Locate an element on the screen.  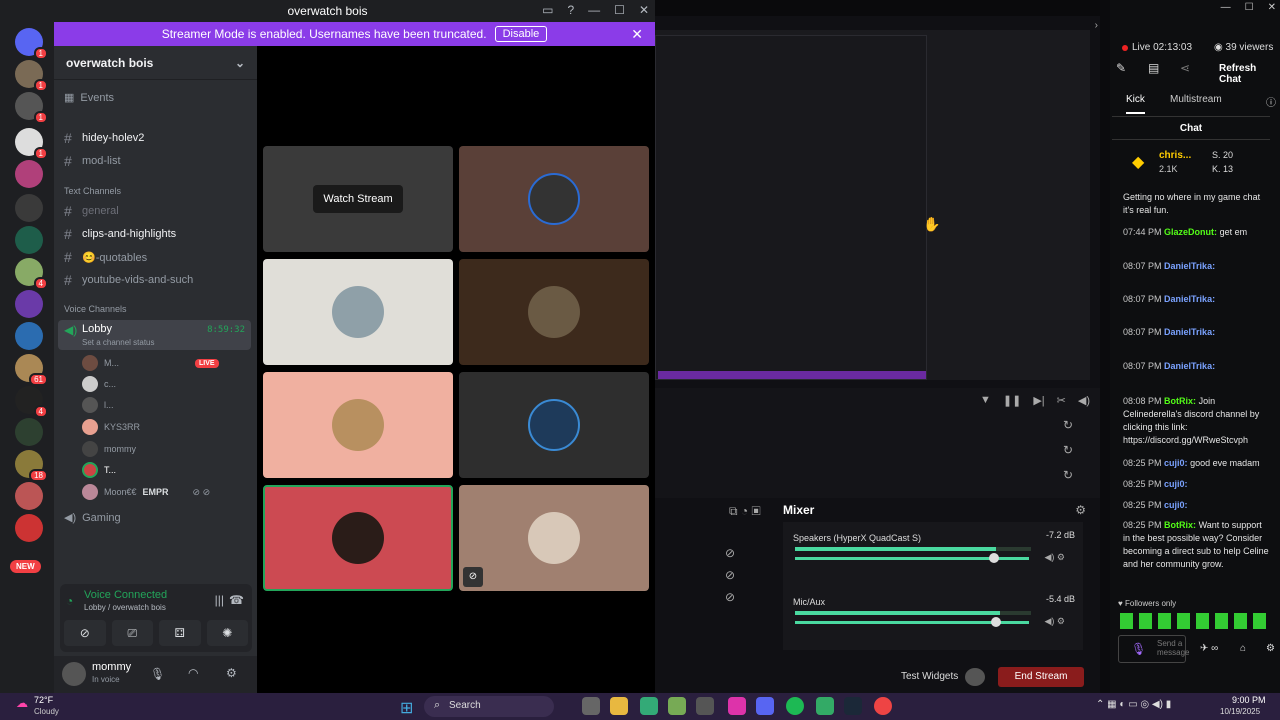
events-item: ▦ Events is located at coordinates (89, 98).